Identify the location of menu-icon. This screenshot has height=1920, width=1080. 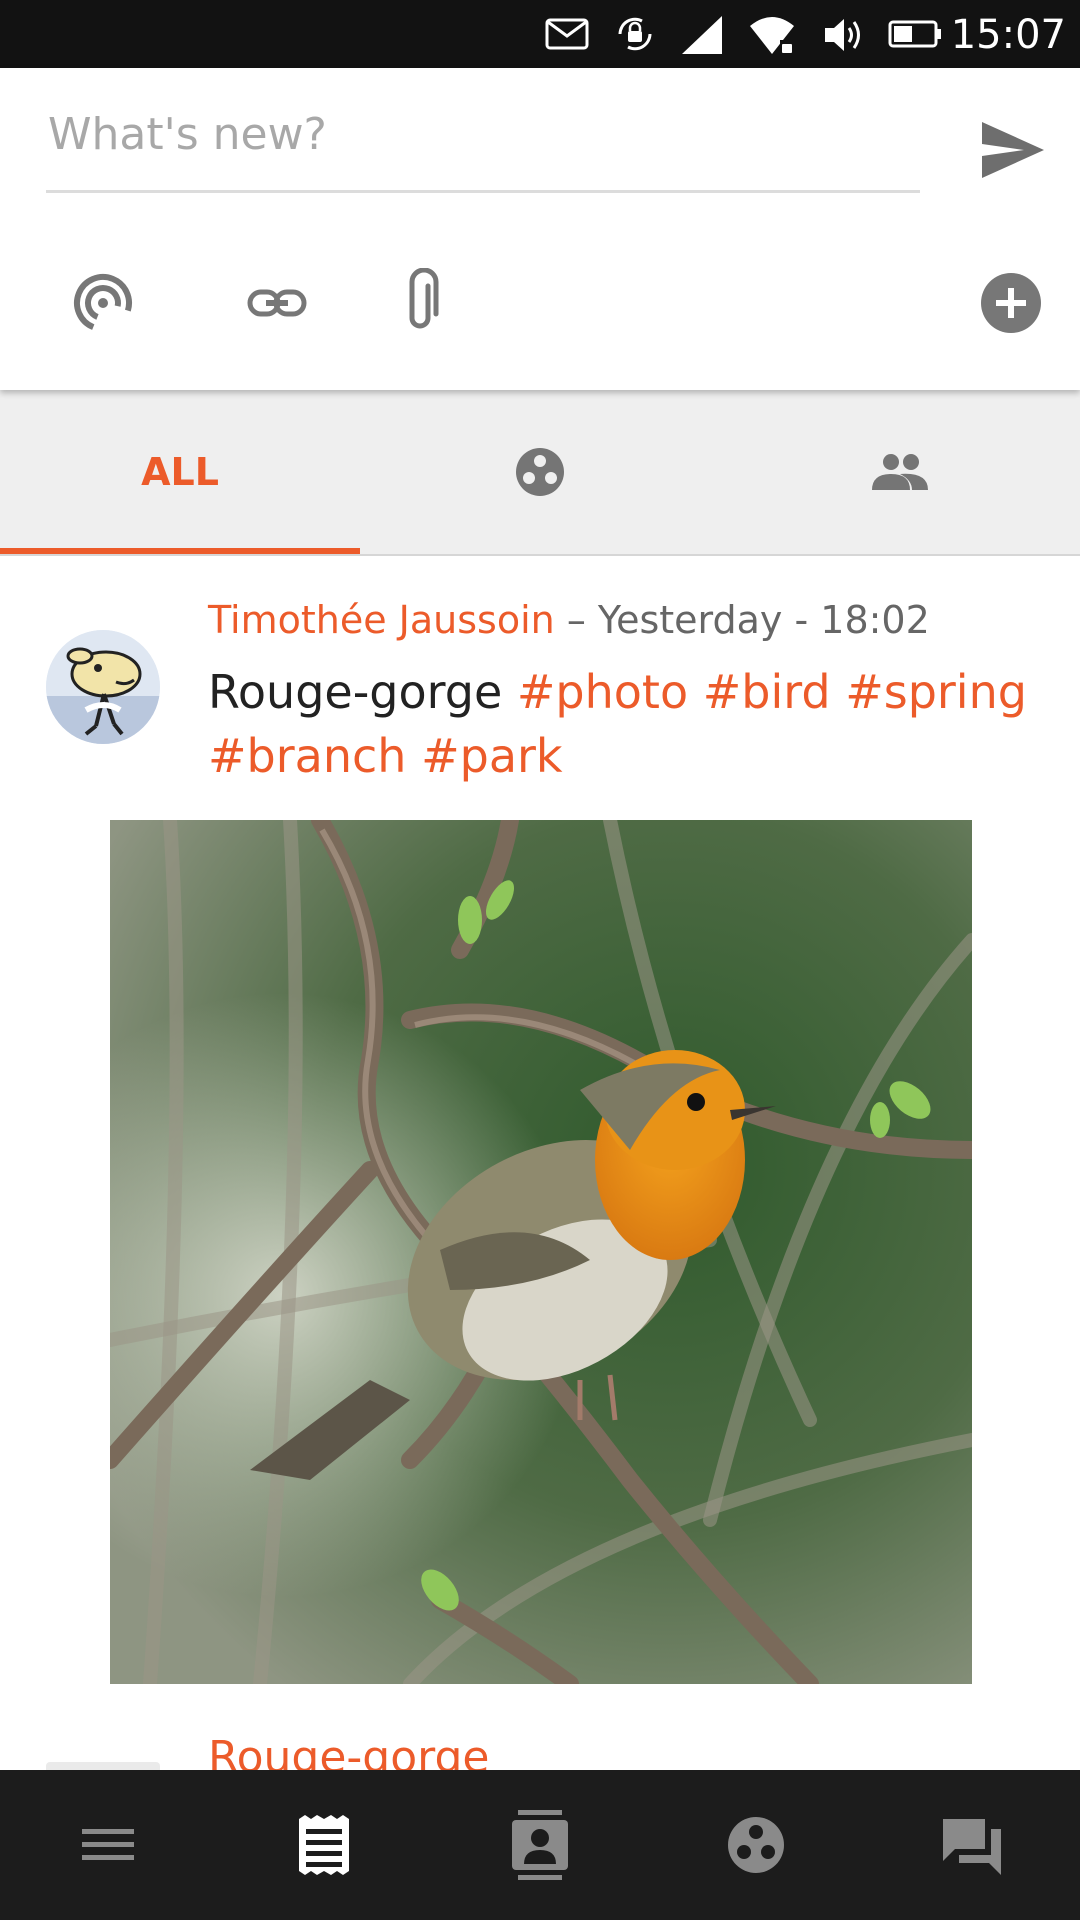
(108, 1844).